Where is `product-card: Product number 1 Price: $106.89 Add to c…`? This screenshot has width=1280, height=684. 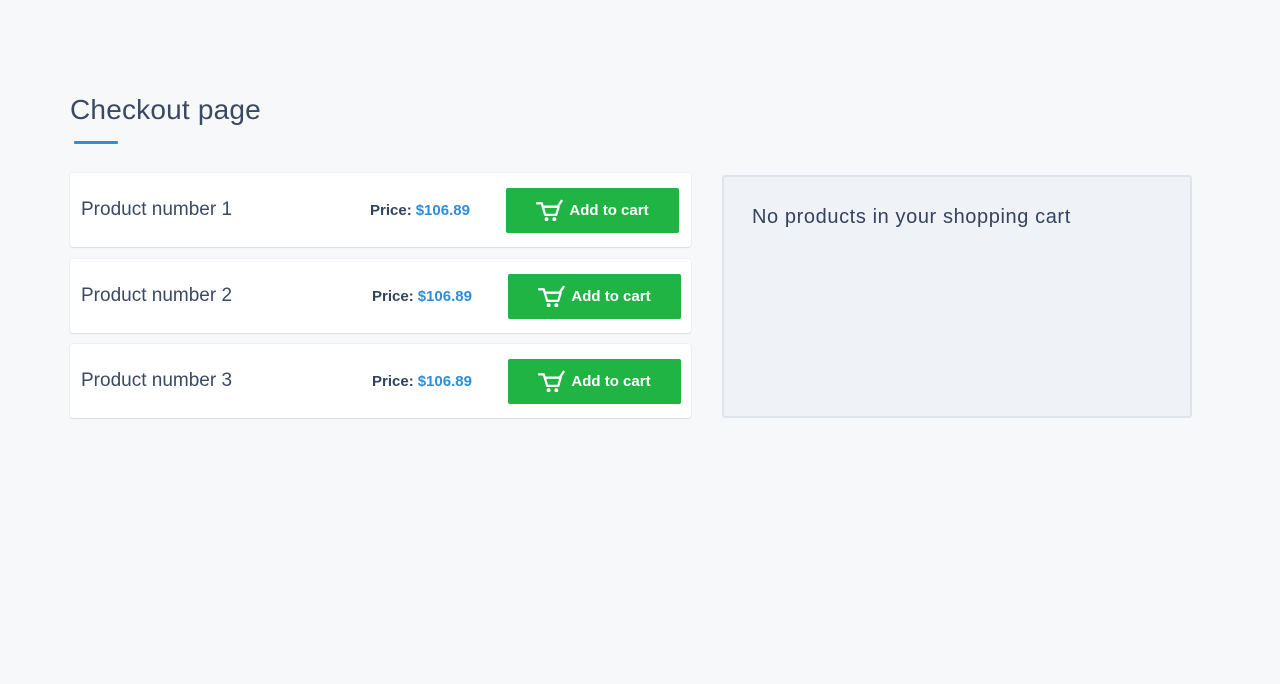 product-card: Product number 1 Price: $106.89 Add to c… is located at coordinates (380, 210).